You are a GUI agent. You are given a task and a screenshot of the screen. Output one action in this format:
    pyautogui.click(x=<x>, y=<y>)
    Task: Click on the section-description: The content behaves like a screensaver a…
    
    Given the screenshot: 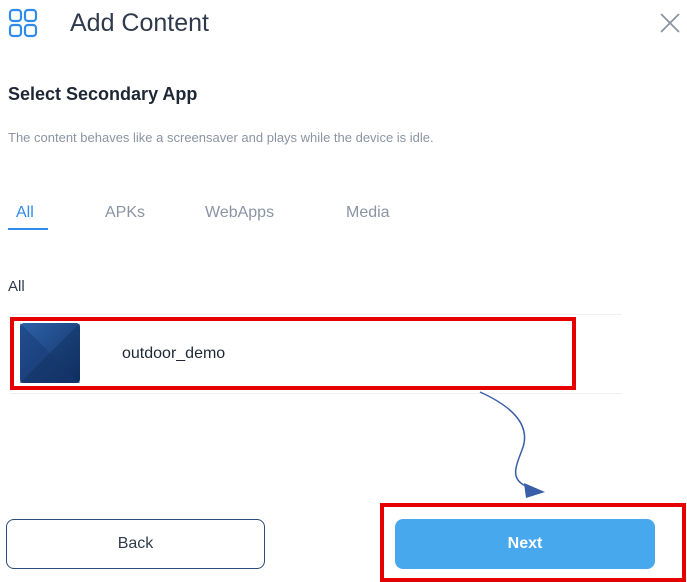 What is the action you would take?
    pyautogui.click(x=221, y=137)
    